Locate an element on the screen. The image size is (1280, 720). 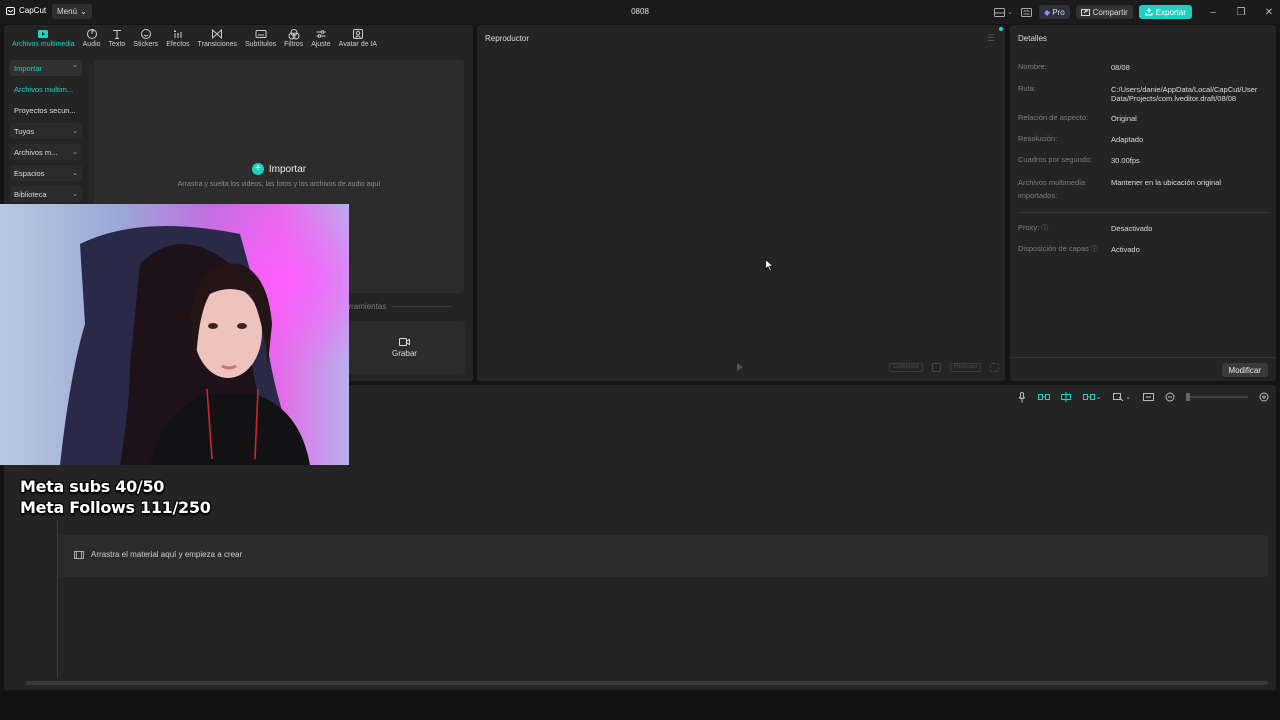
tab-audio: Audio is located at coordinates (92, 39).